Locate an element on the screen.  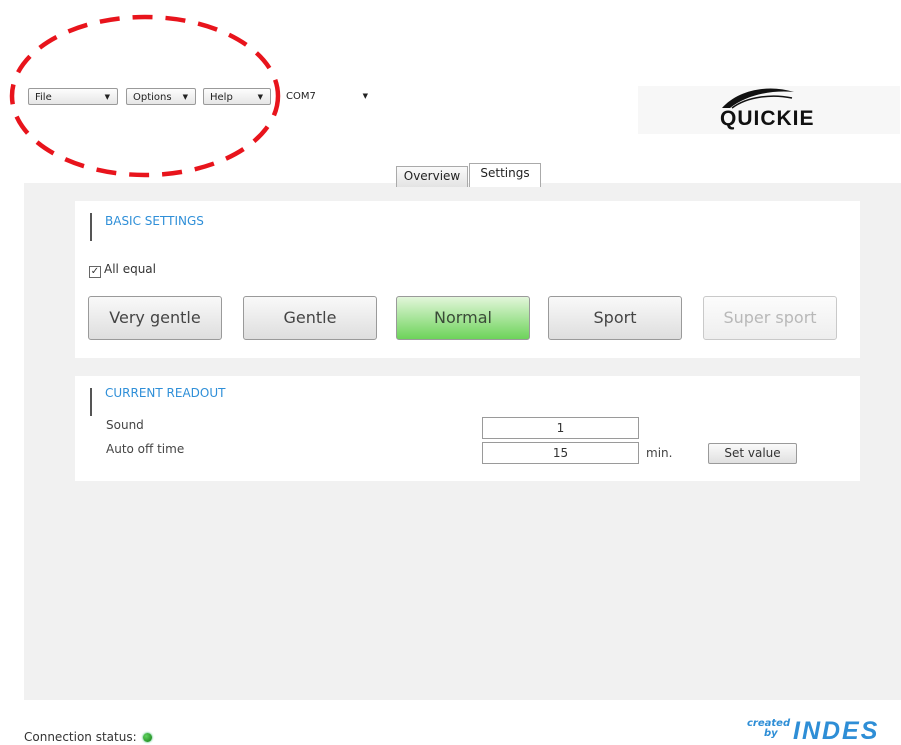
options-menu: Options ▼ is located at coordinates (161, 96).